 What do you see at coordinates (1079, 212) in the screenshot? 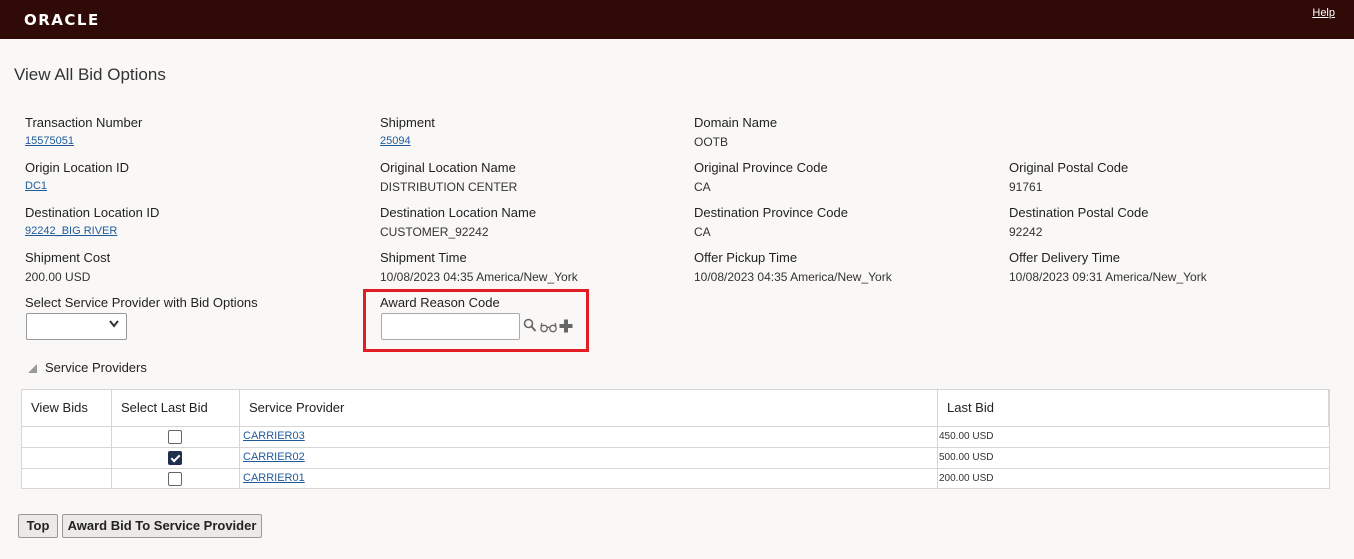
I see `destination-postal-code-label: Destination Postal Code` at bounding box center [1079, 212].